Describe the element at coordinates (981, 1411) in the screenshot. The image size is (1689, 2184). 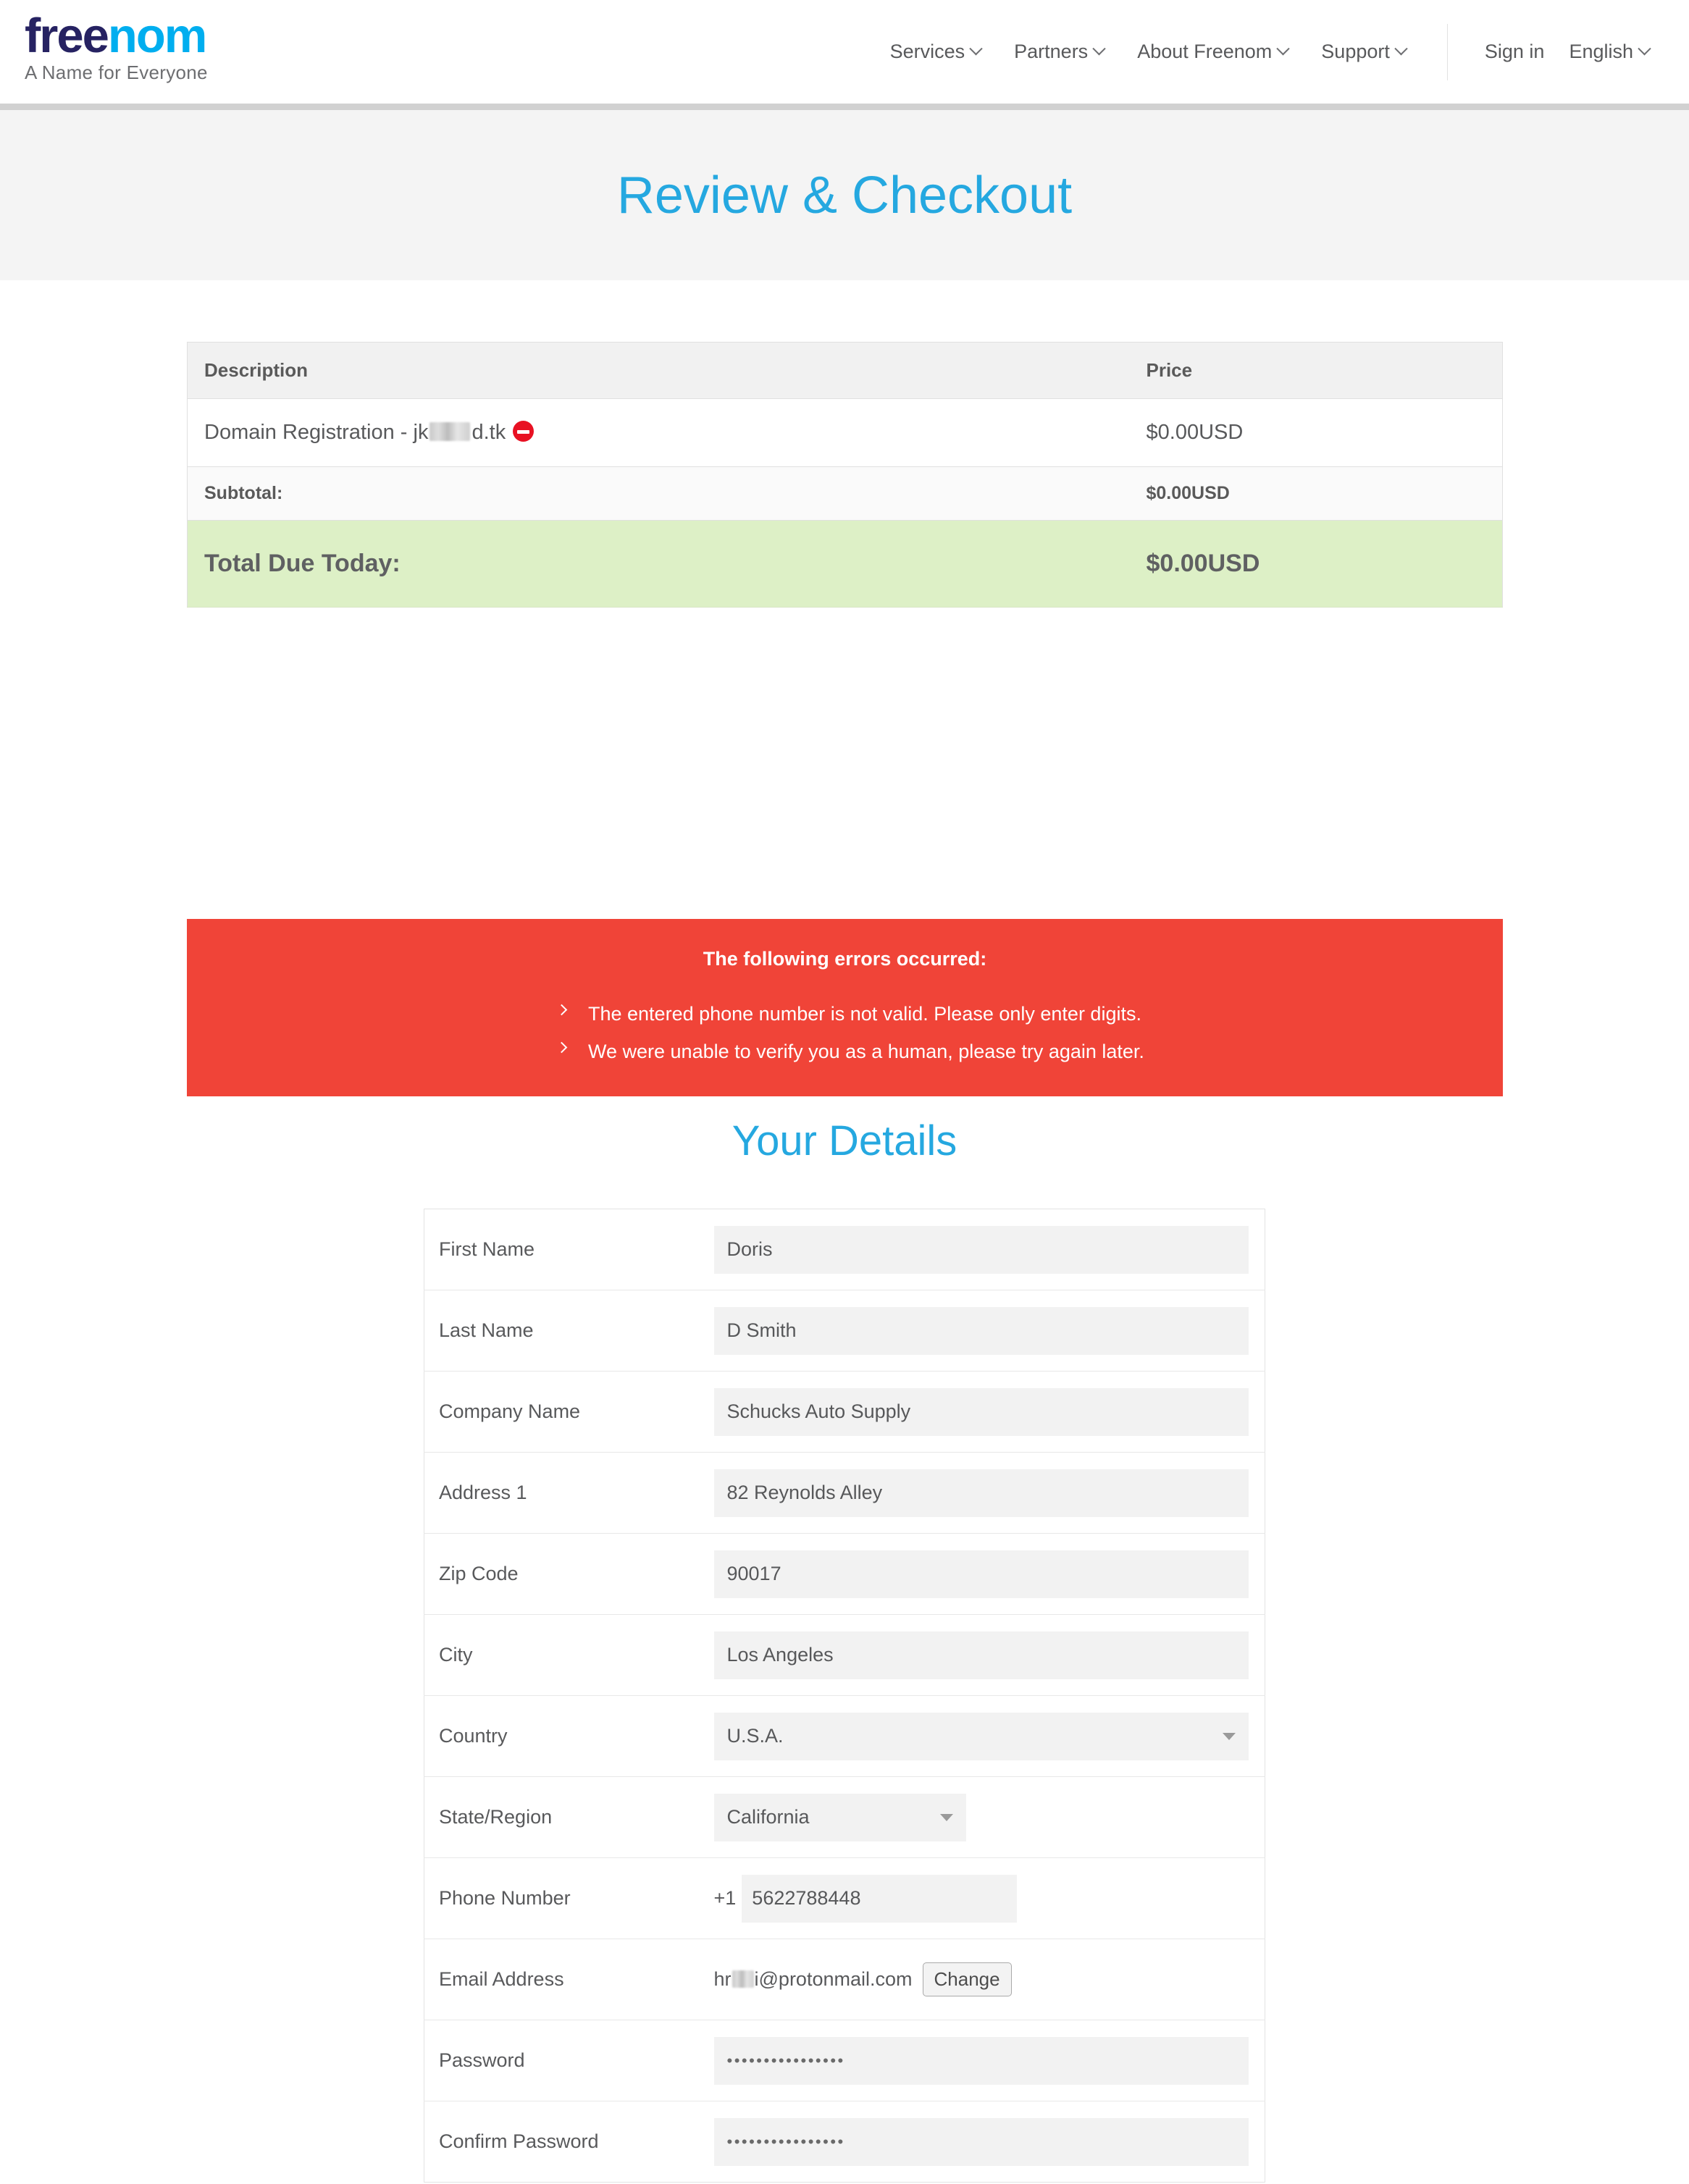
I see `company-name-input: Schucks Auto Supply` at that location.